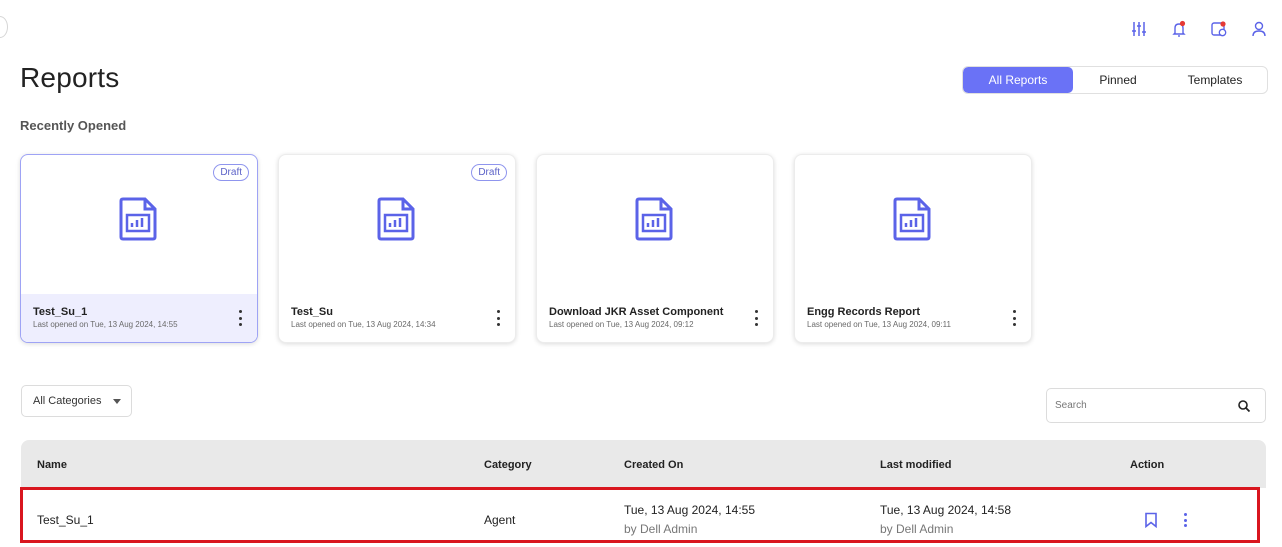 This screenshot has height=547, width=1282. What do you see at coordinates (945, 510) in the screenshot?
I see `row-modified-date: Tue, 13 Aug 2024, 14:58` at bounding box center [945, 510].